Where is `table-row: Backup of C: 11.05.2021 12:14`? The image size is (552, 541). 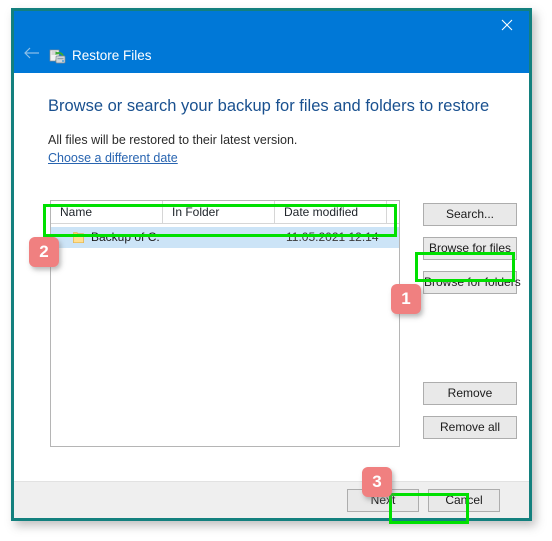 table-row: Backup of C: 11.05.2021 12:14 is located at coordinates (225, 237).